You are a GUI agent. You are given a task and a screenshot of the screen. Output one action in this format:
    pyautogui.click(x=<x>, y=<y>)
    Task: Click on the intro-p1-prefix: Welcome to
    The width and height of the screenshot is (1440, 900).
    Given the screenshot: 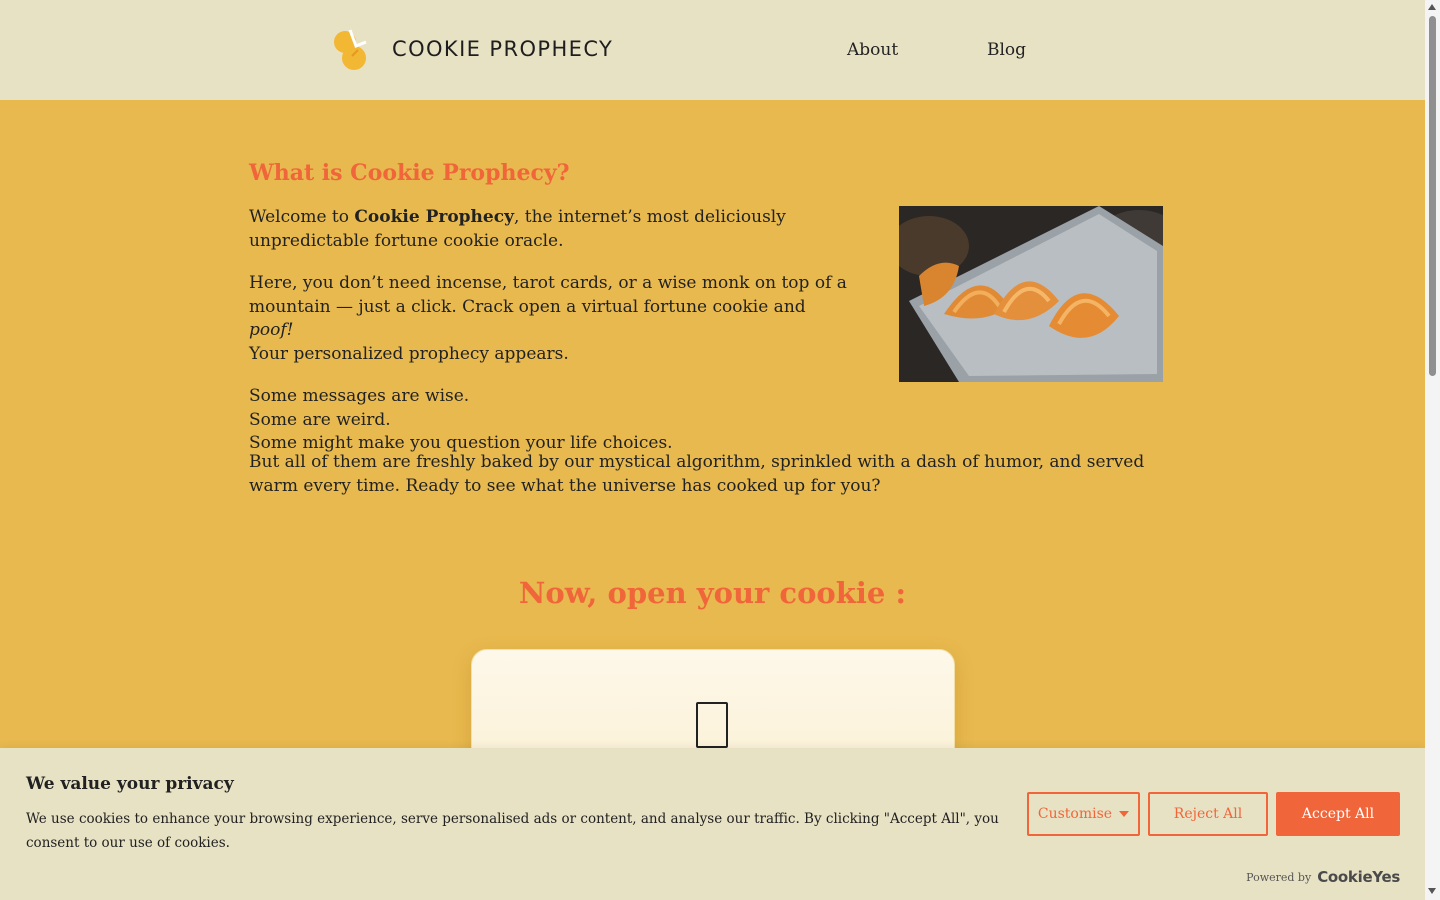 What is the action you would take?
    pyautogui.click(x=302, y=217)
    